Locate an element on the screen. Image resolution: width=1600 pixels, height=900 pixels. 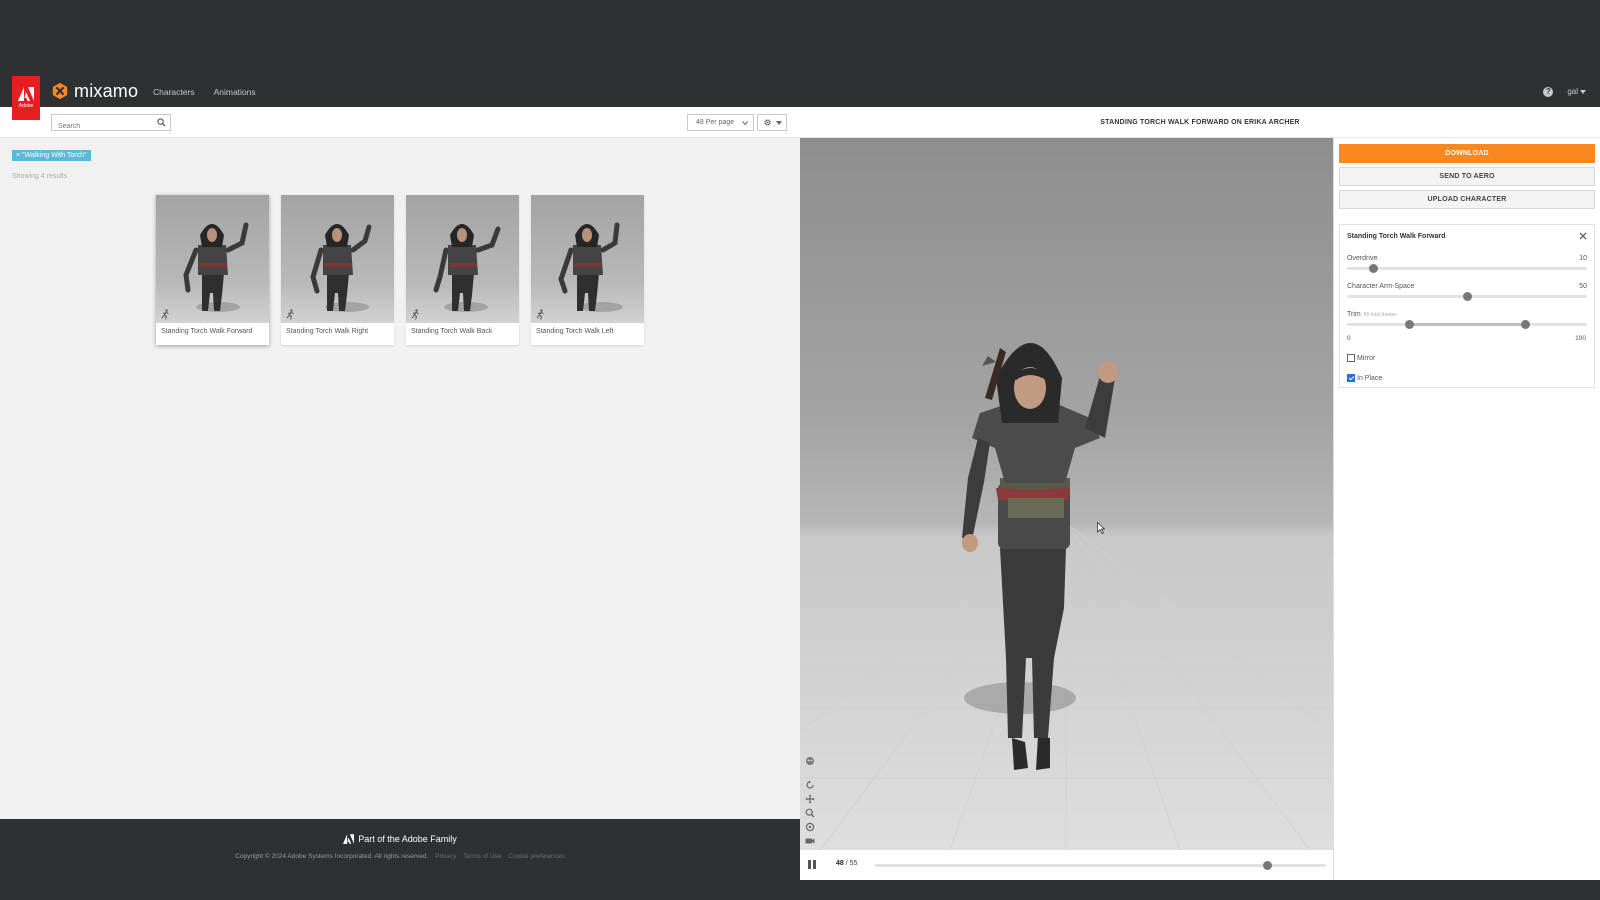
send-to-aero-button: SEND TO AERO is located at coordinates (1467, 176).